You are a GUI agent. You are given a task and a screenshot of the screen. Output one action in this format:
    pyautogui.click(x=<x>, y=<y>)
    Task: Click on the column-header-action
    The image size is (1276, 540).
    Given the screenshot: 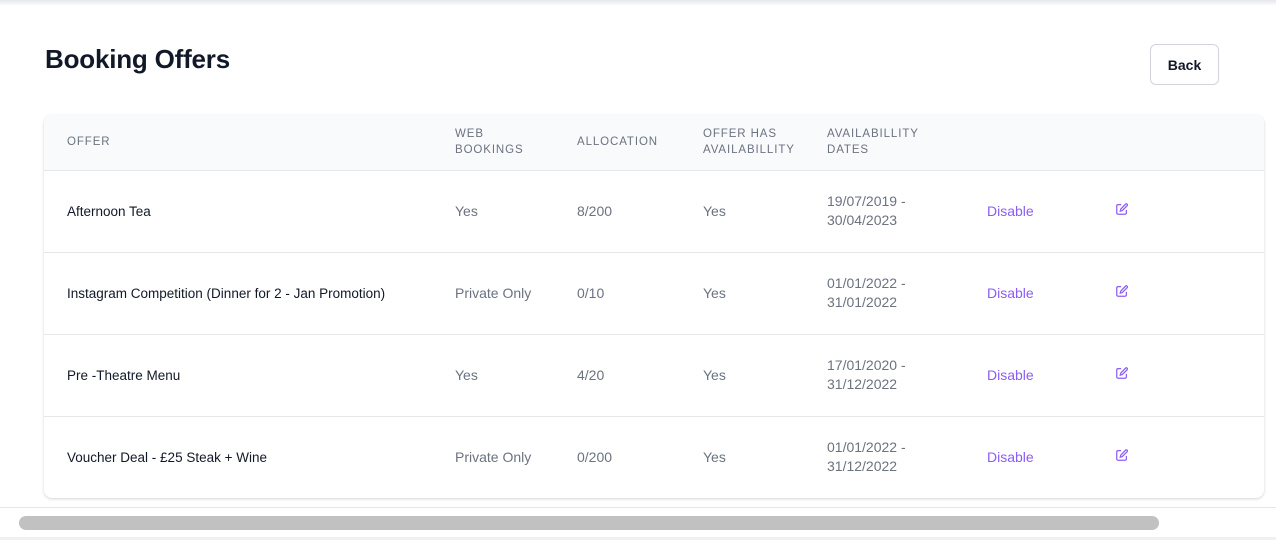 What is the action you would take?
    pyautogui.click(x=1028, y=142)
    